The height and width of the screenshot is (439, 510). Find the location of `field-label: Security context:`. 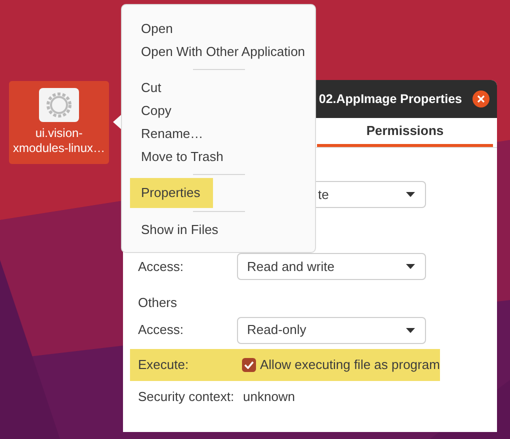

field-label: Security context: is located at coordinates (187, 397).